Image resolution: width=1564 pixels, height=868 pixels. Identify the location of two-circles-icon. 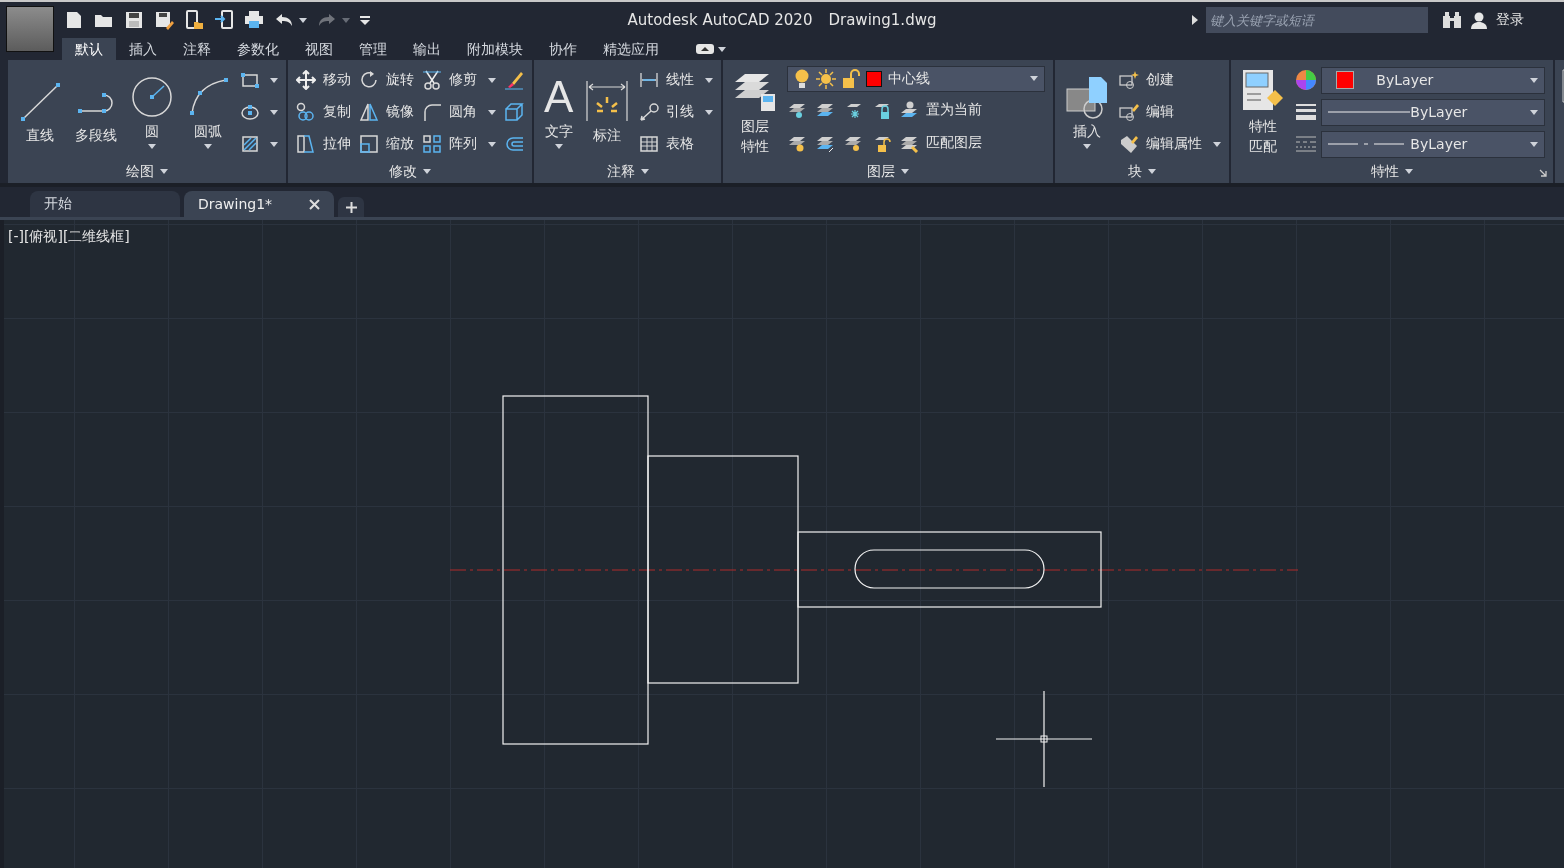
(306, 112).